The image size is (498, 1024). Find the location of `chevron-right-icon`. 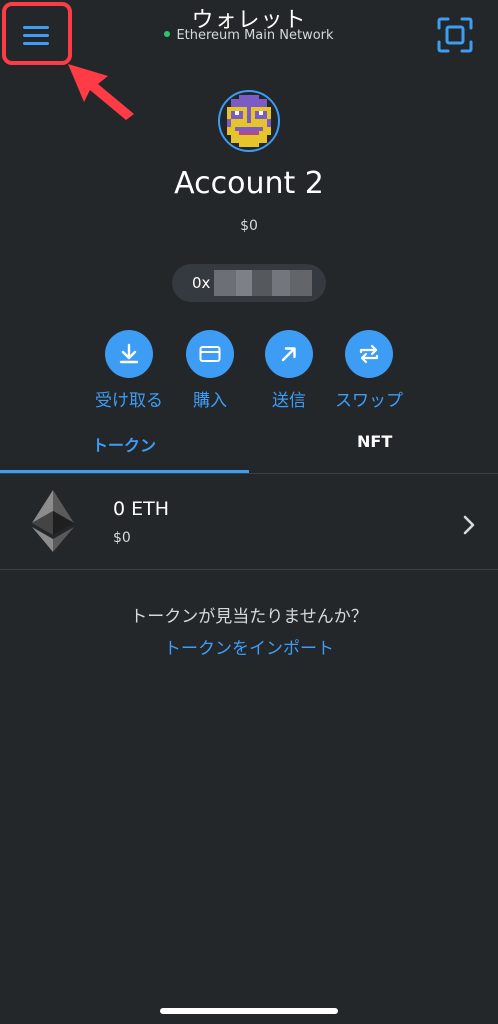

chevron-right-icon is located at coordinates (469, 525).